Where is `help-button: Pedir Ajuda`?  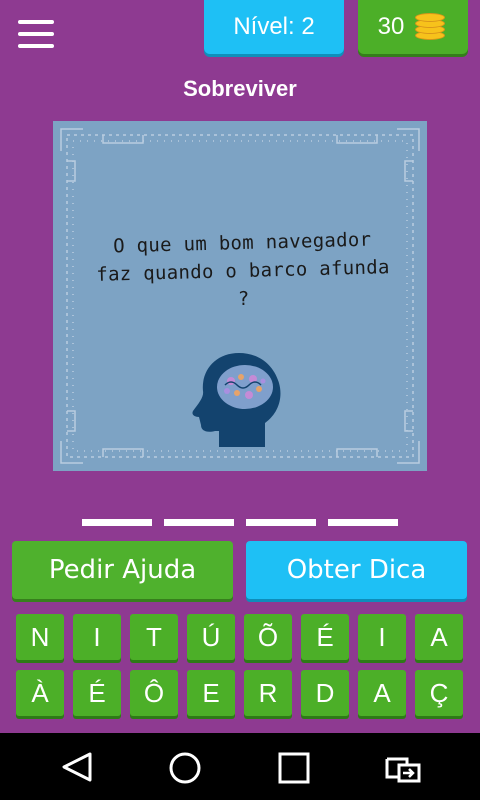
help-button: Pedir Ajuda is located at coordinates (122, 570).